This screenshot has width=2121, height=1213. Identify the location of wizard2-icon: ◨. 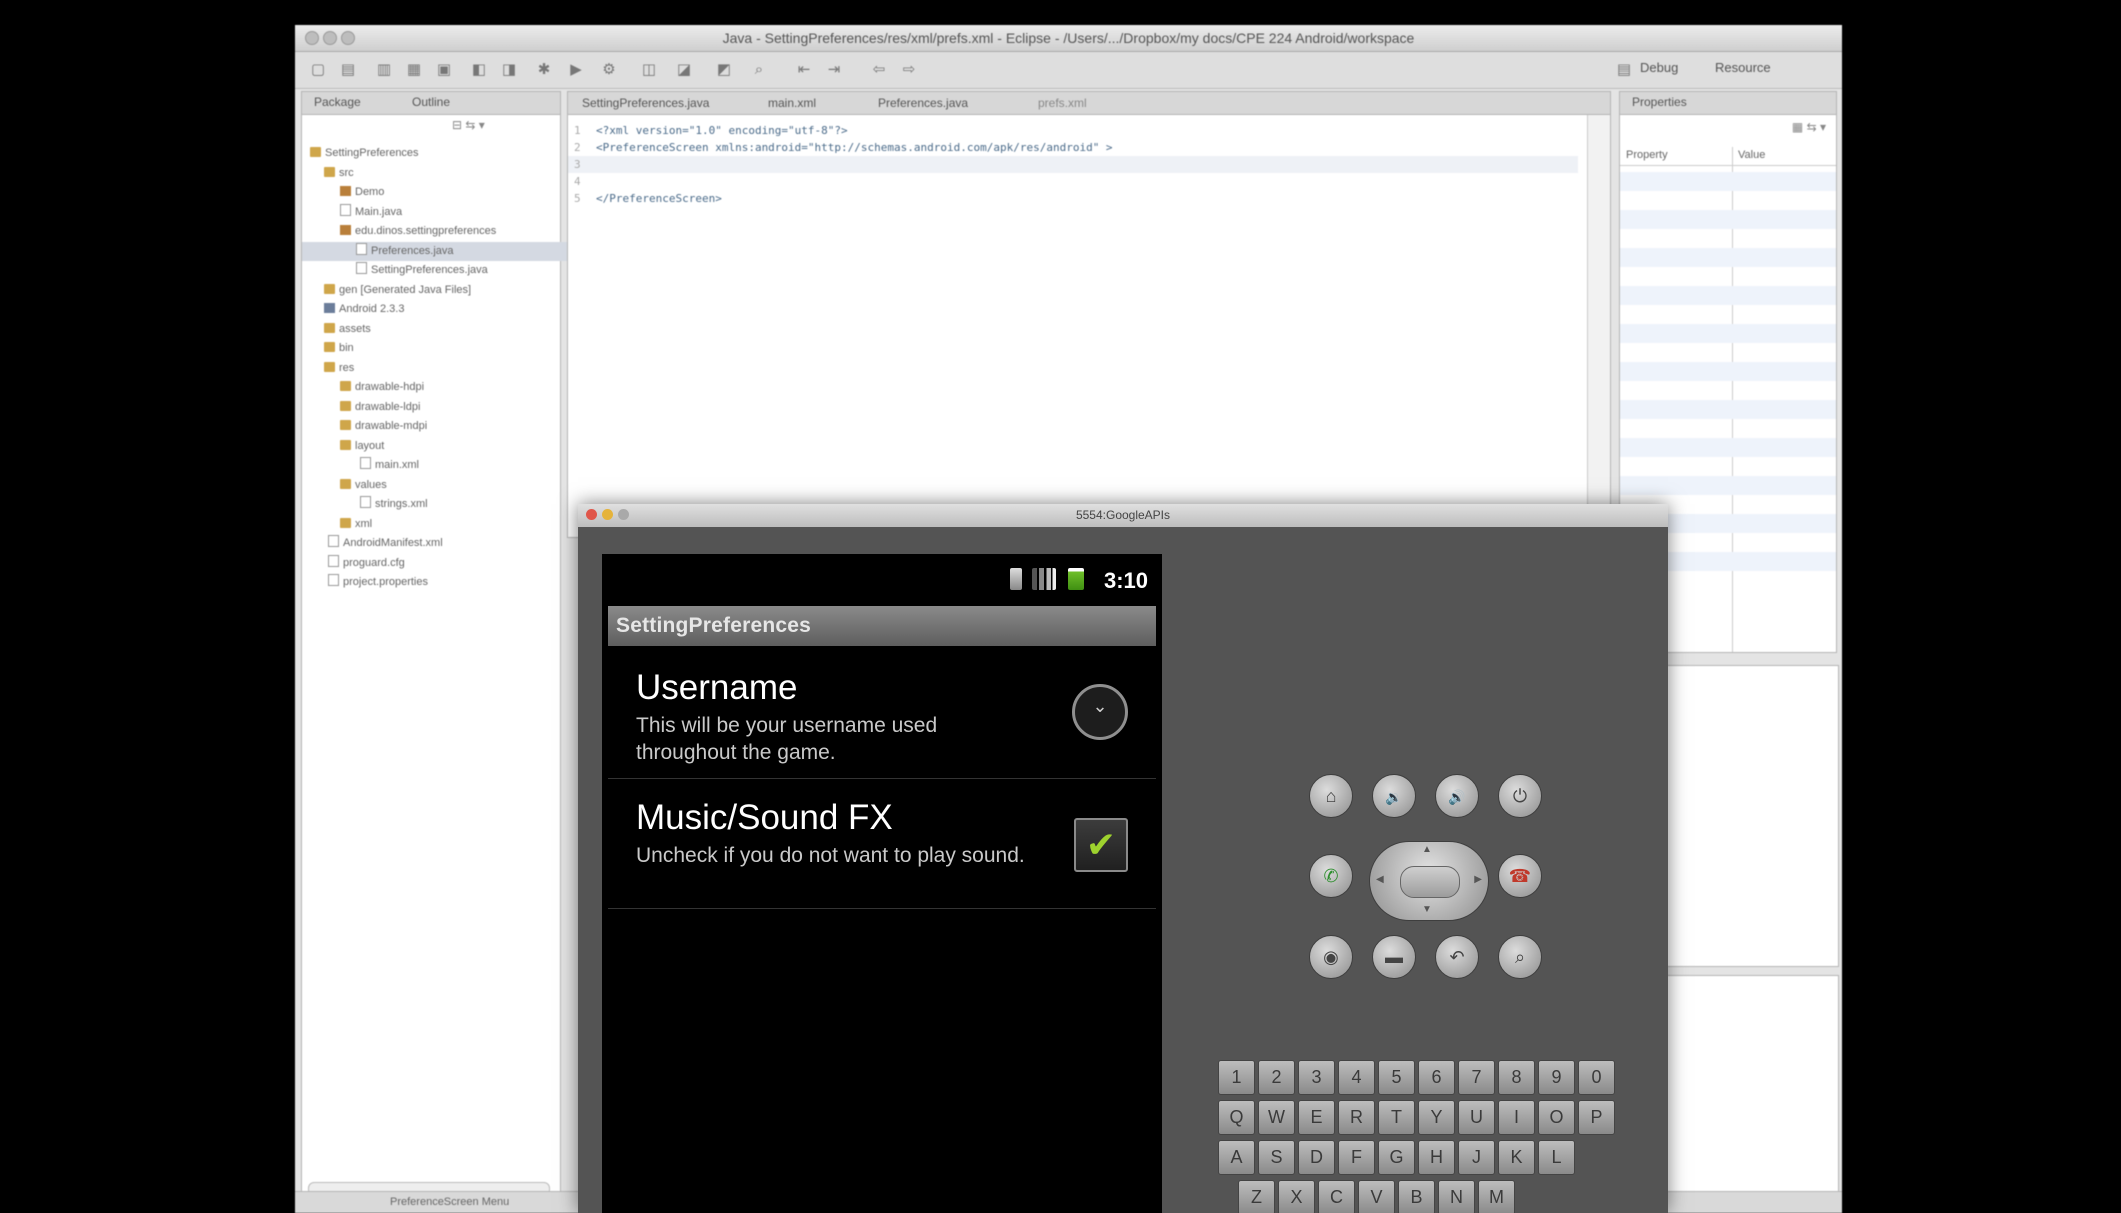
(509, 70).